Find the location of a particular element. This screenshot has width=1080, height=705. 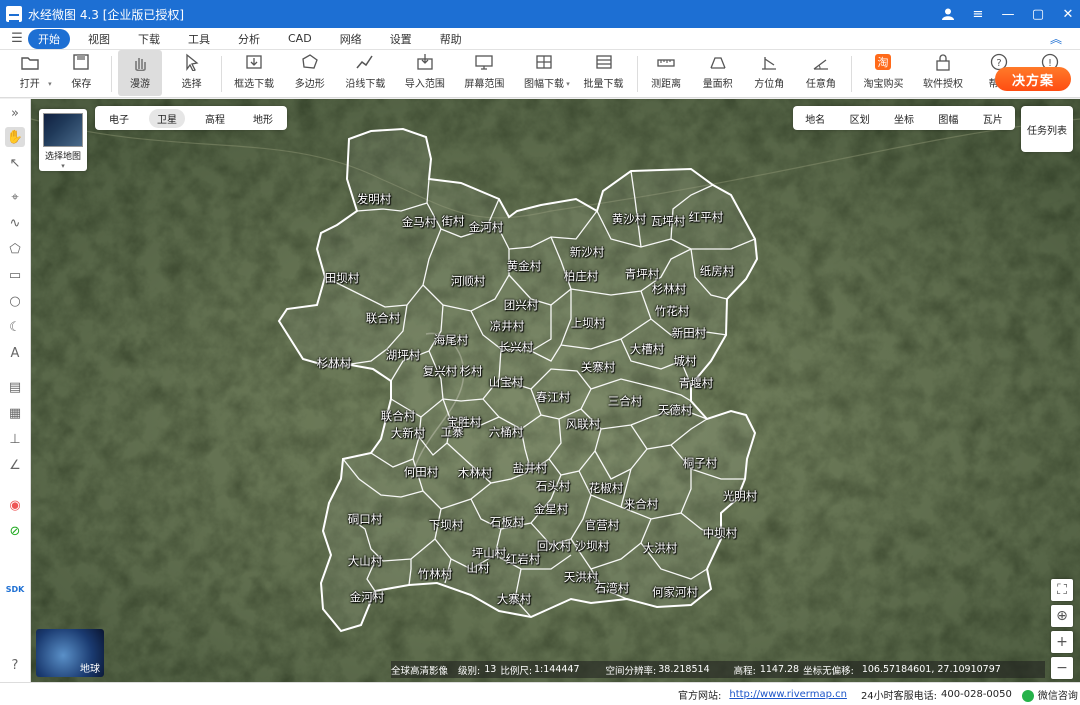

toolbar-screen-button: 屏幕范围 is located at coordinates (485, 73).